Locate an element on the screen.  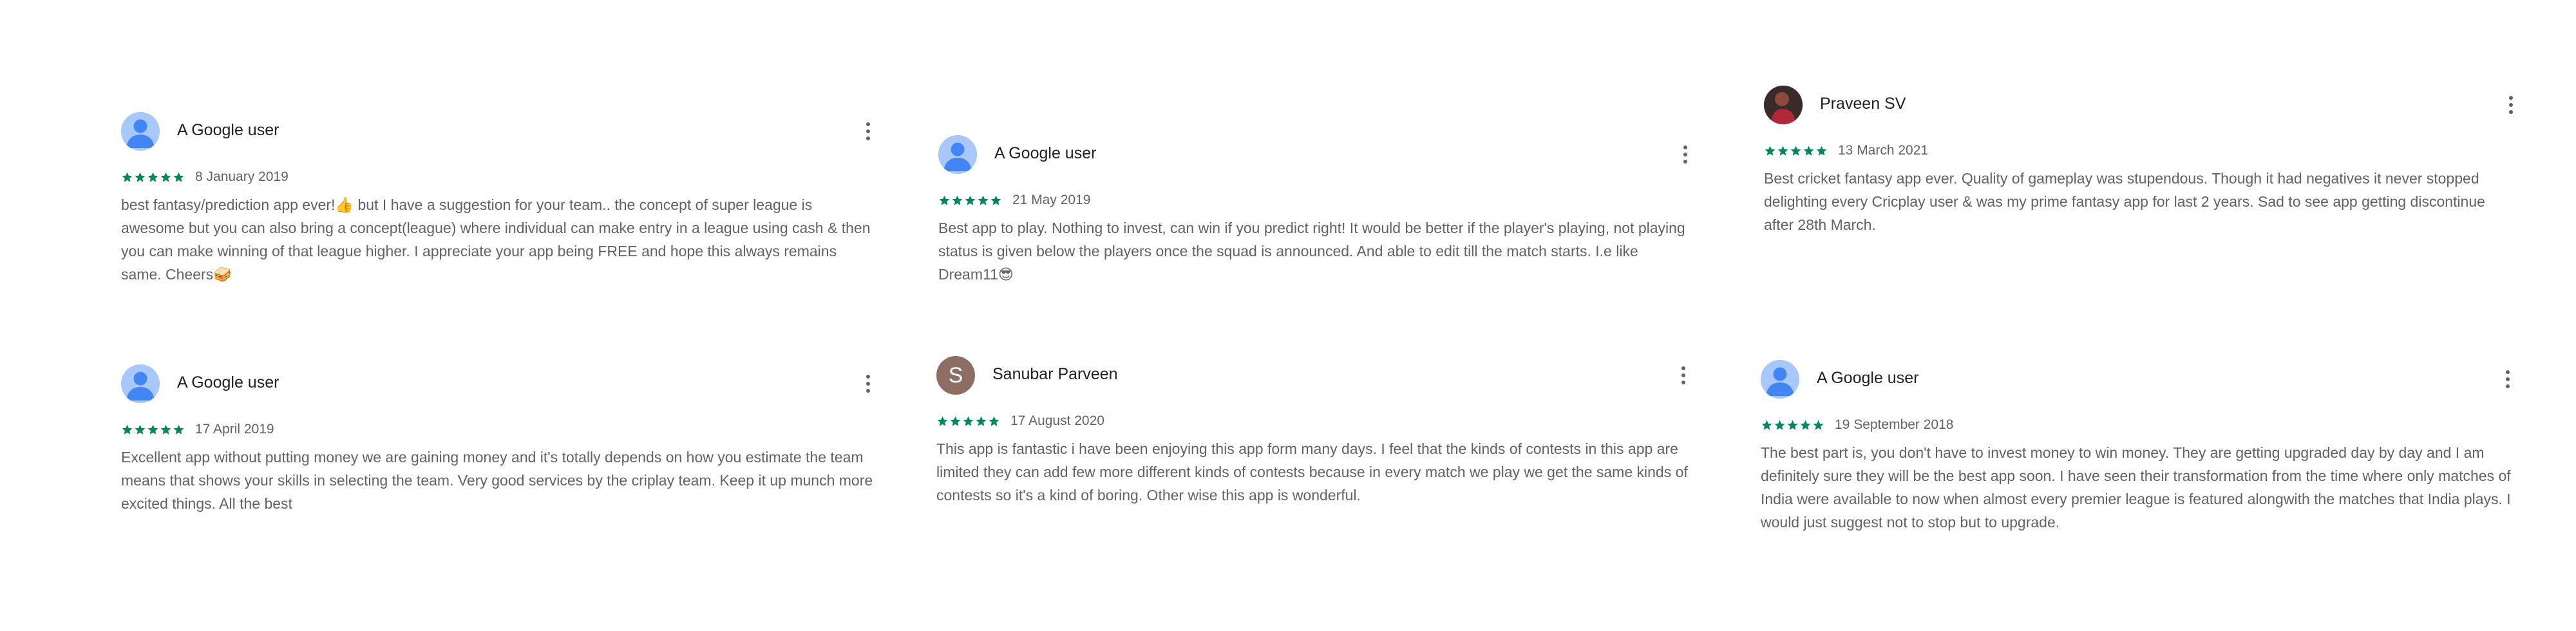
review-date: 17 August 2020 is located at coordinates (1057, 420).